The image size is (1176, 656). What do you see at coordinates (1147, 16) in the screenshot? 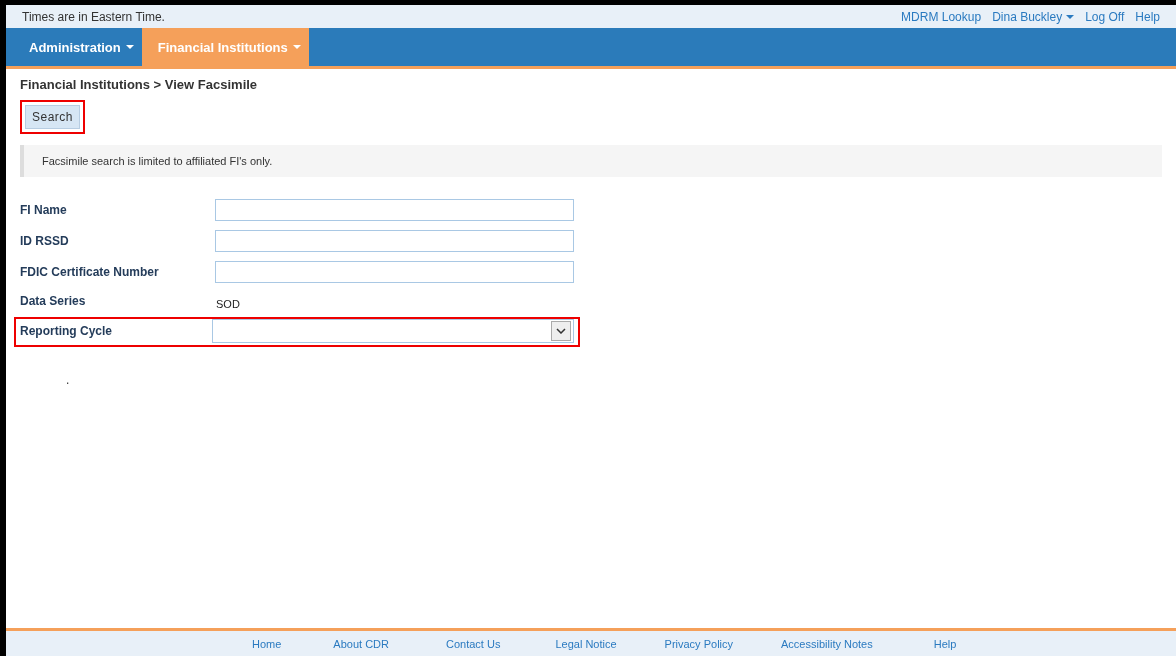
I see `top-link: Help` at bounding box center [1147, 16].